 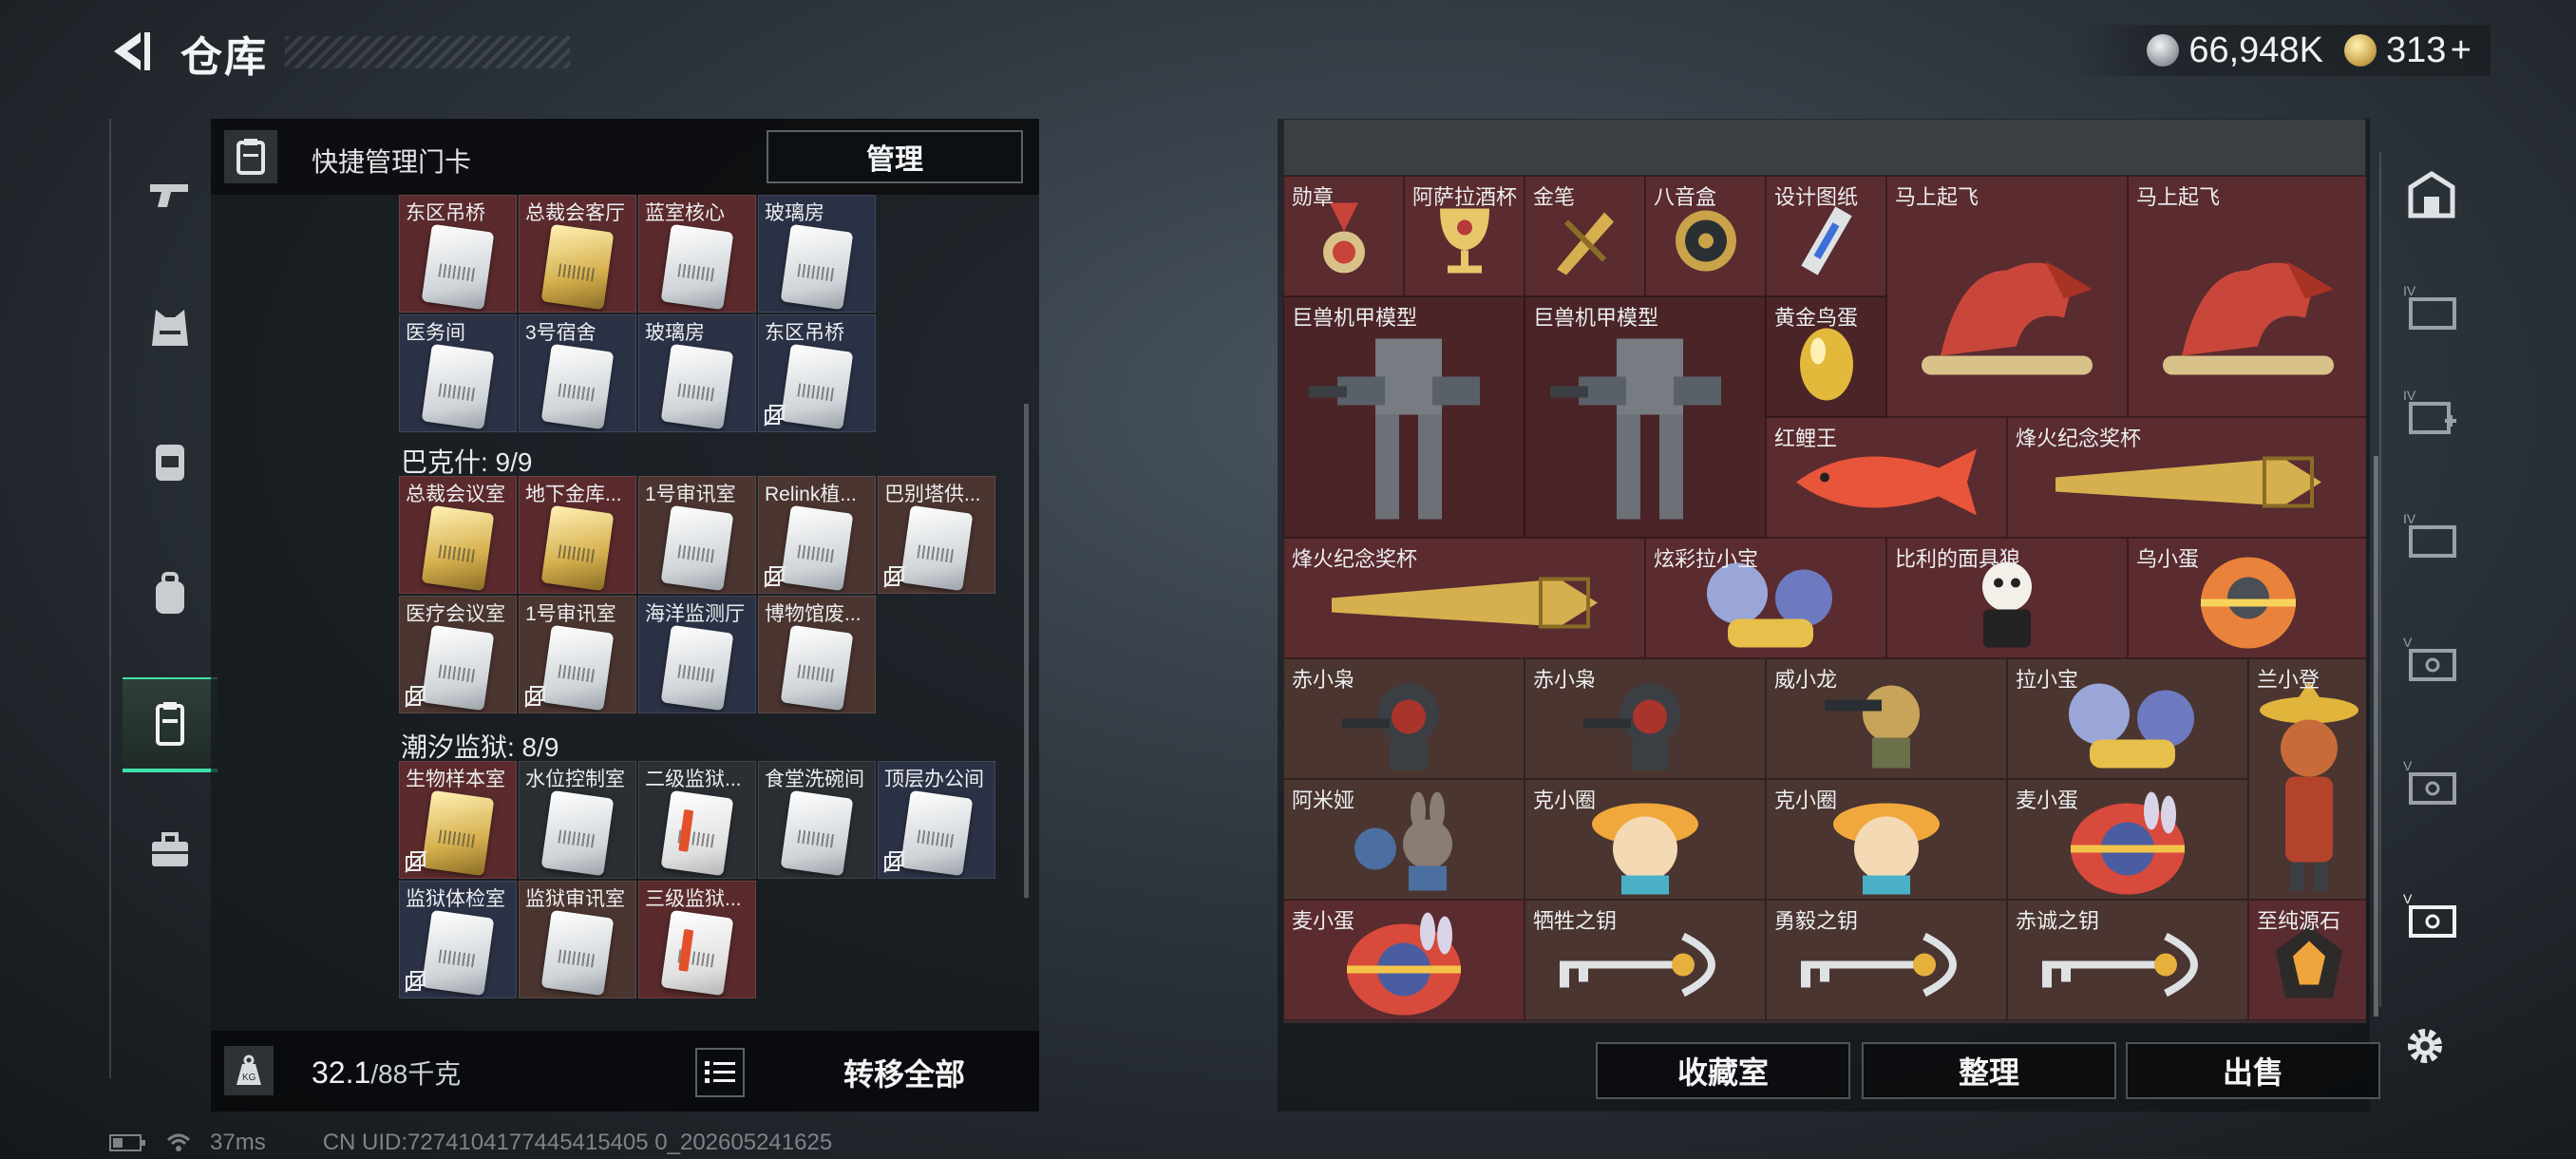 What do you see at coordinates (2047, 800) in the screenshot?
I see `collection-item-name: 麦小蛋` at bounding box center [2047, 800].